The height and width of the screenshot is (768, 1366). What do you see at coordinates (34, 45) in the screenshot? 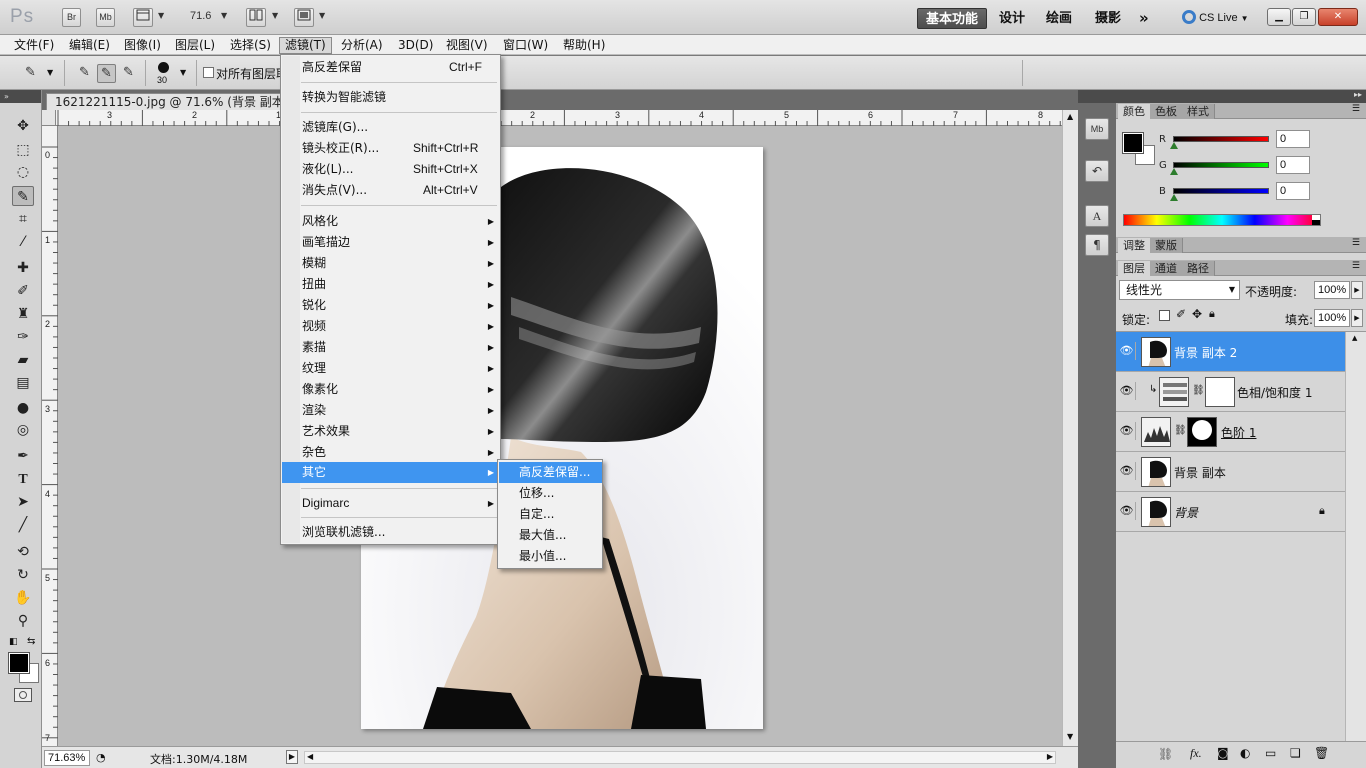
I see `menu-file: 文件(F)` at bounding box center [34, 45].